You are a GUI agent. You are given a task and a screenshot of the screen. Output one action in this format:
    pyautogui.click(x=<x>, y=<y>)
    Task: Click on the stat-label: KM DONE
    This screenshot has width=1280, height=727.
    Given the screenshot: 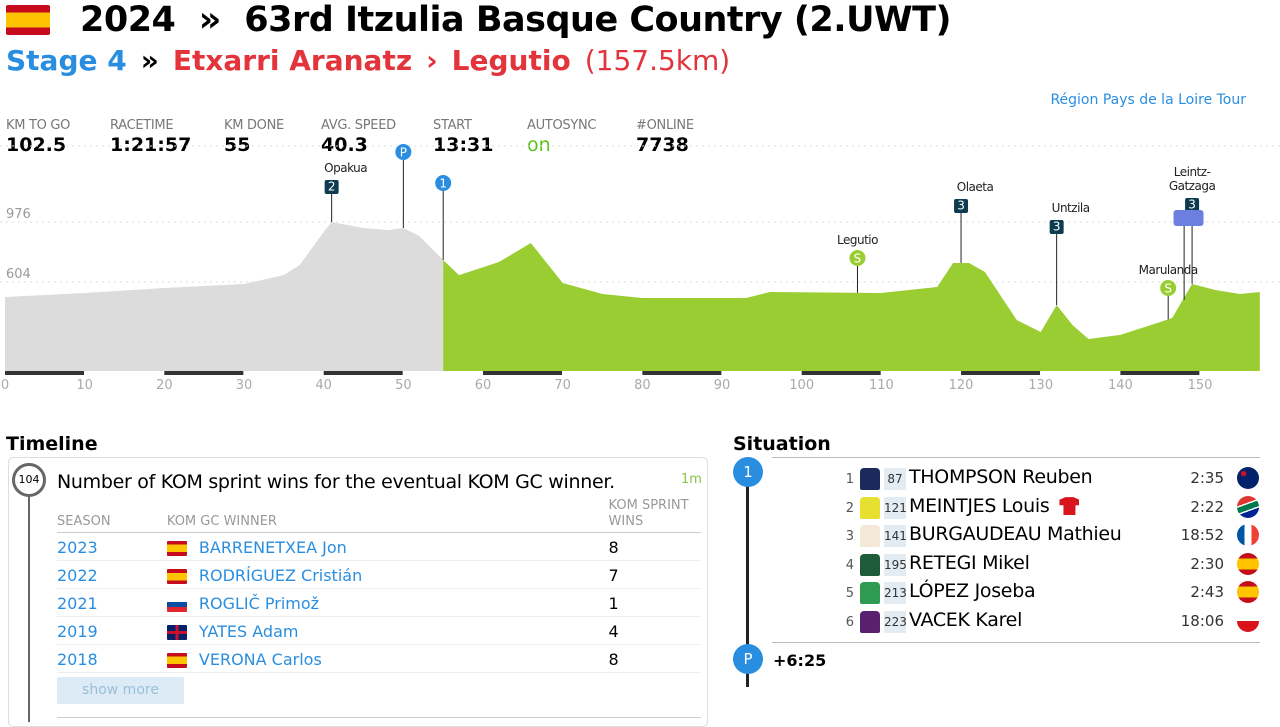 What is the action you would take?
    pyautogui.click(x=254, y=125)
    